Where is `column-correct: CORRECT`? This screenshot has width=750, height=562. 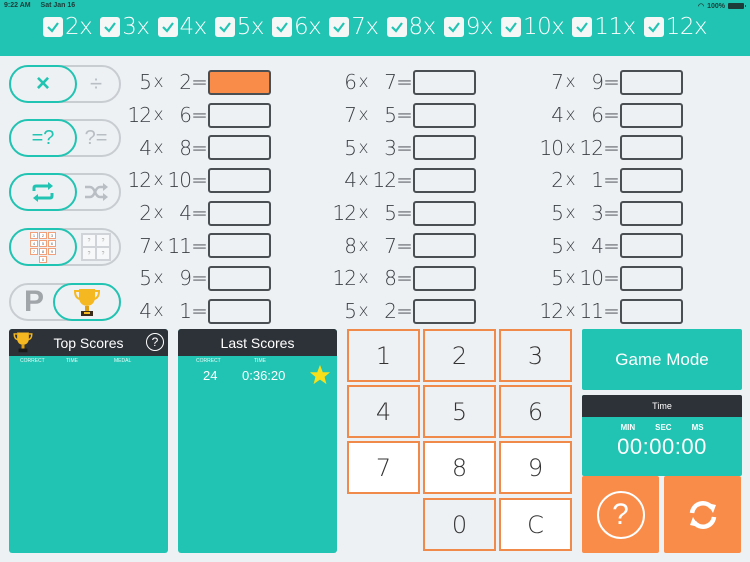
column-correct: CORRECT is located at coordinates (32, 361).